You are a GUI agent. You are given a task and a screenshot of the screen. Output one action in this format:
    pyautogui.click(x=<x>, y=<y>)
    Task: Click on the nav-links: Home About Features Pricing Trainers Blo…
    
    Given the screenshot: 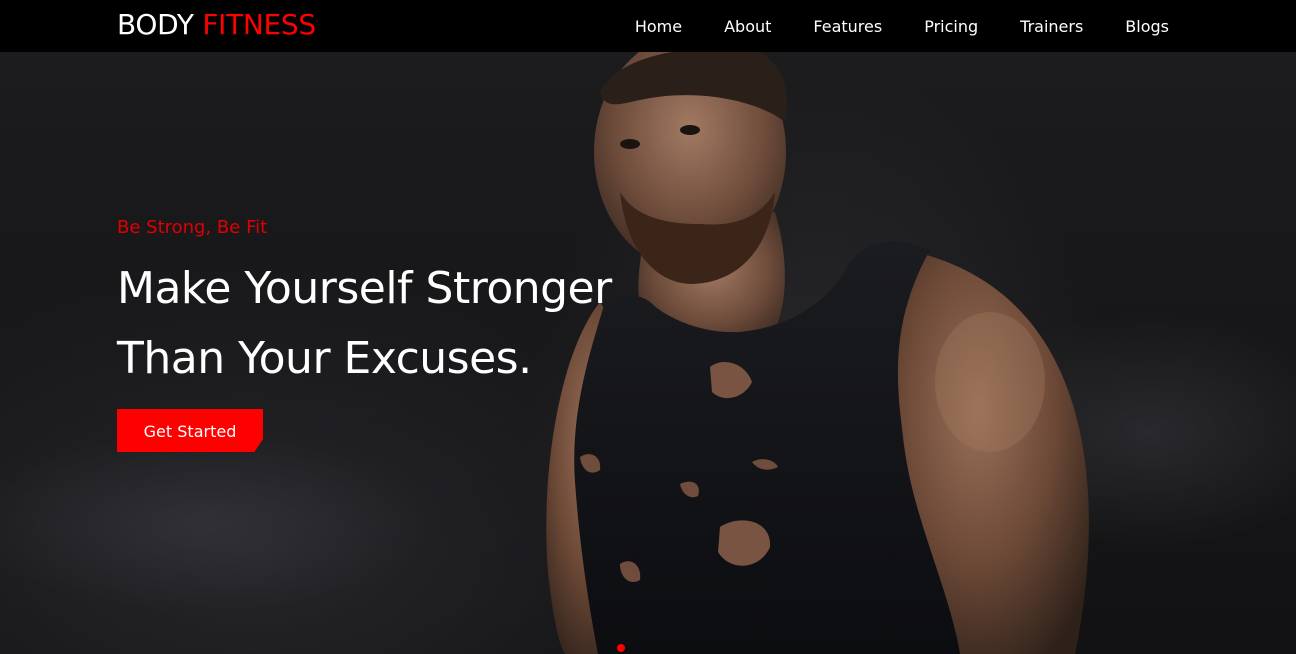 What is the action you would take?
    pyautogui.click(x=881, y=26)
    